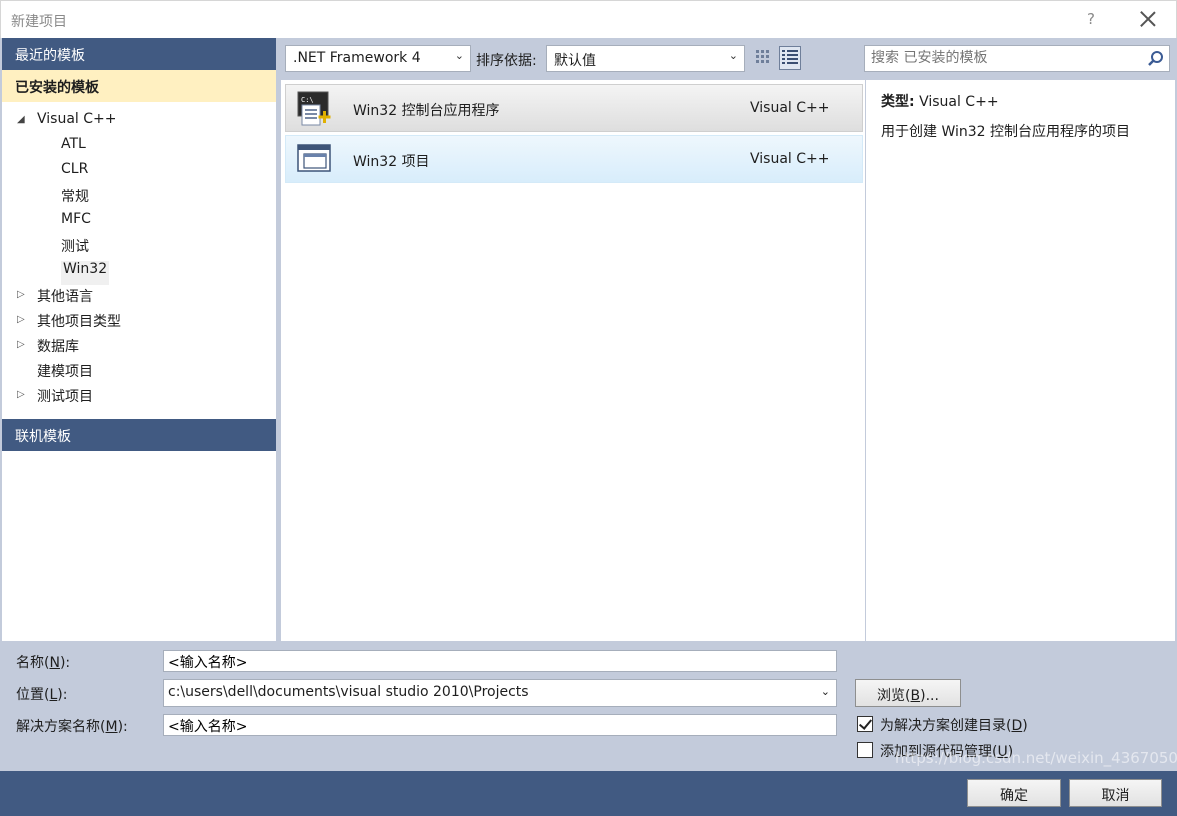 The width and height of the screenshot is (1177, 816). What do you see at coordinates (65, 297) in the screenshot?
I see `tree-item-label: 其他语言` at bounding box center [65, 297].